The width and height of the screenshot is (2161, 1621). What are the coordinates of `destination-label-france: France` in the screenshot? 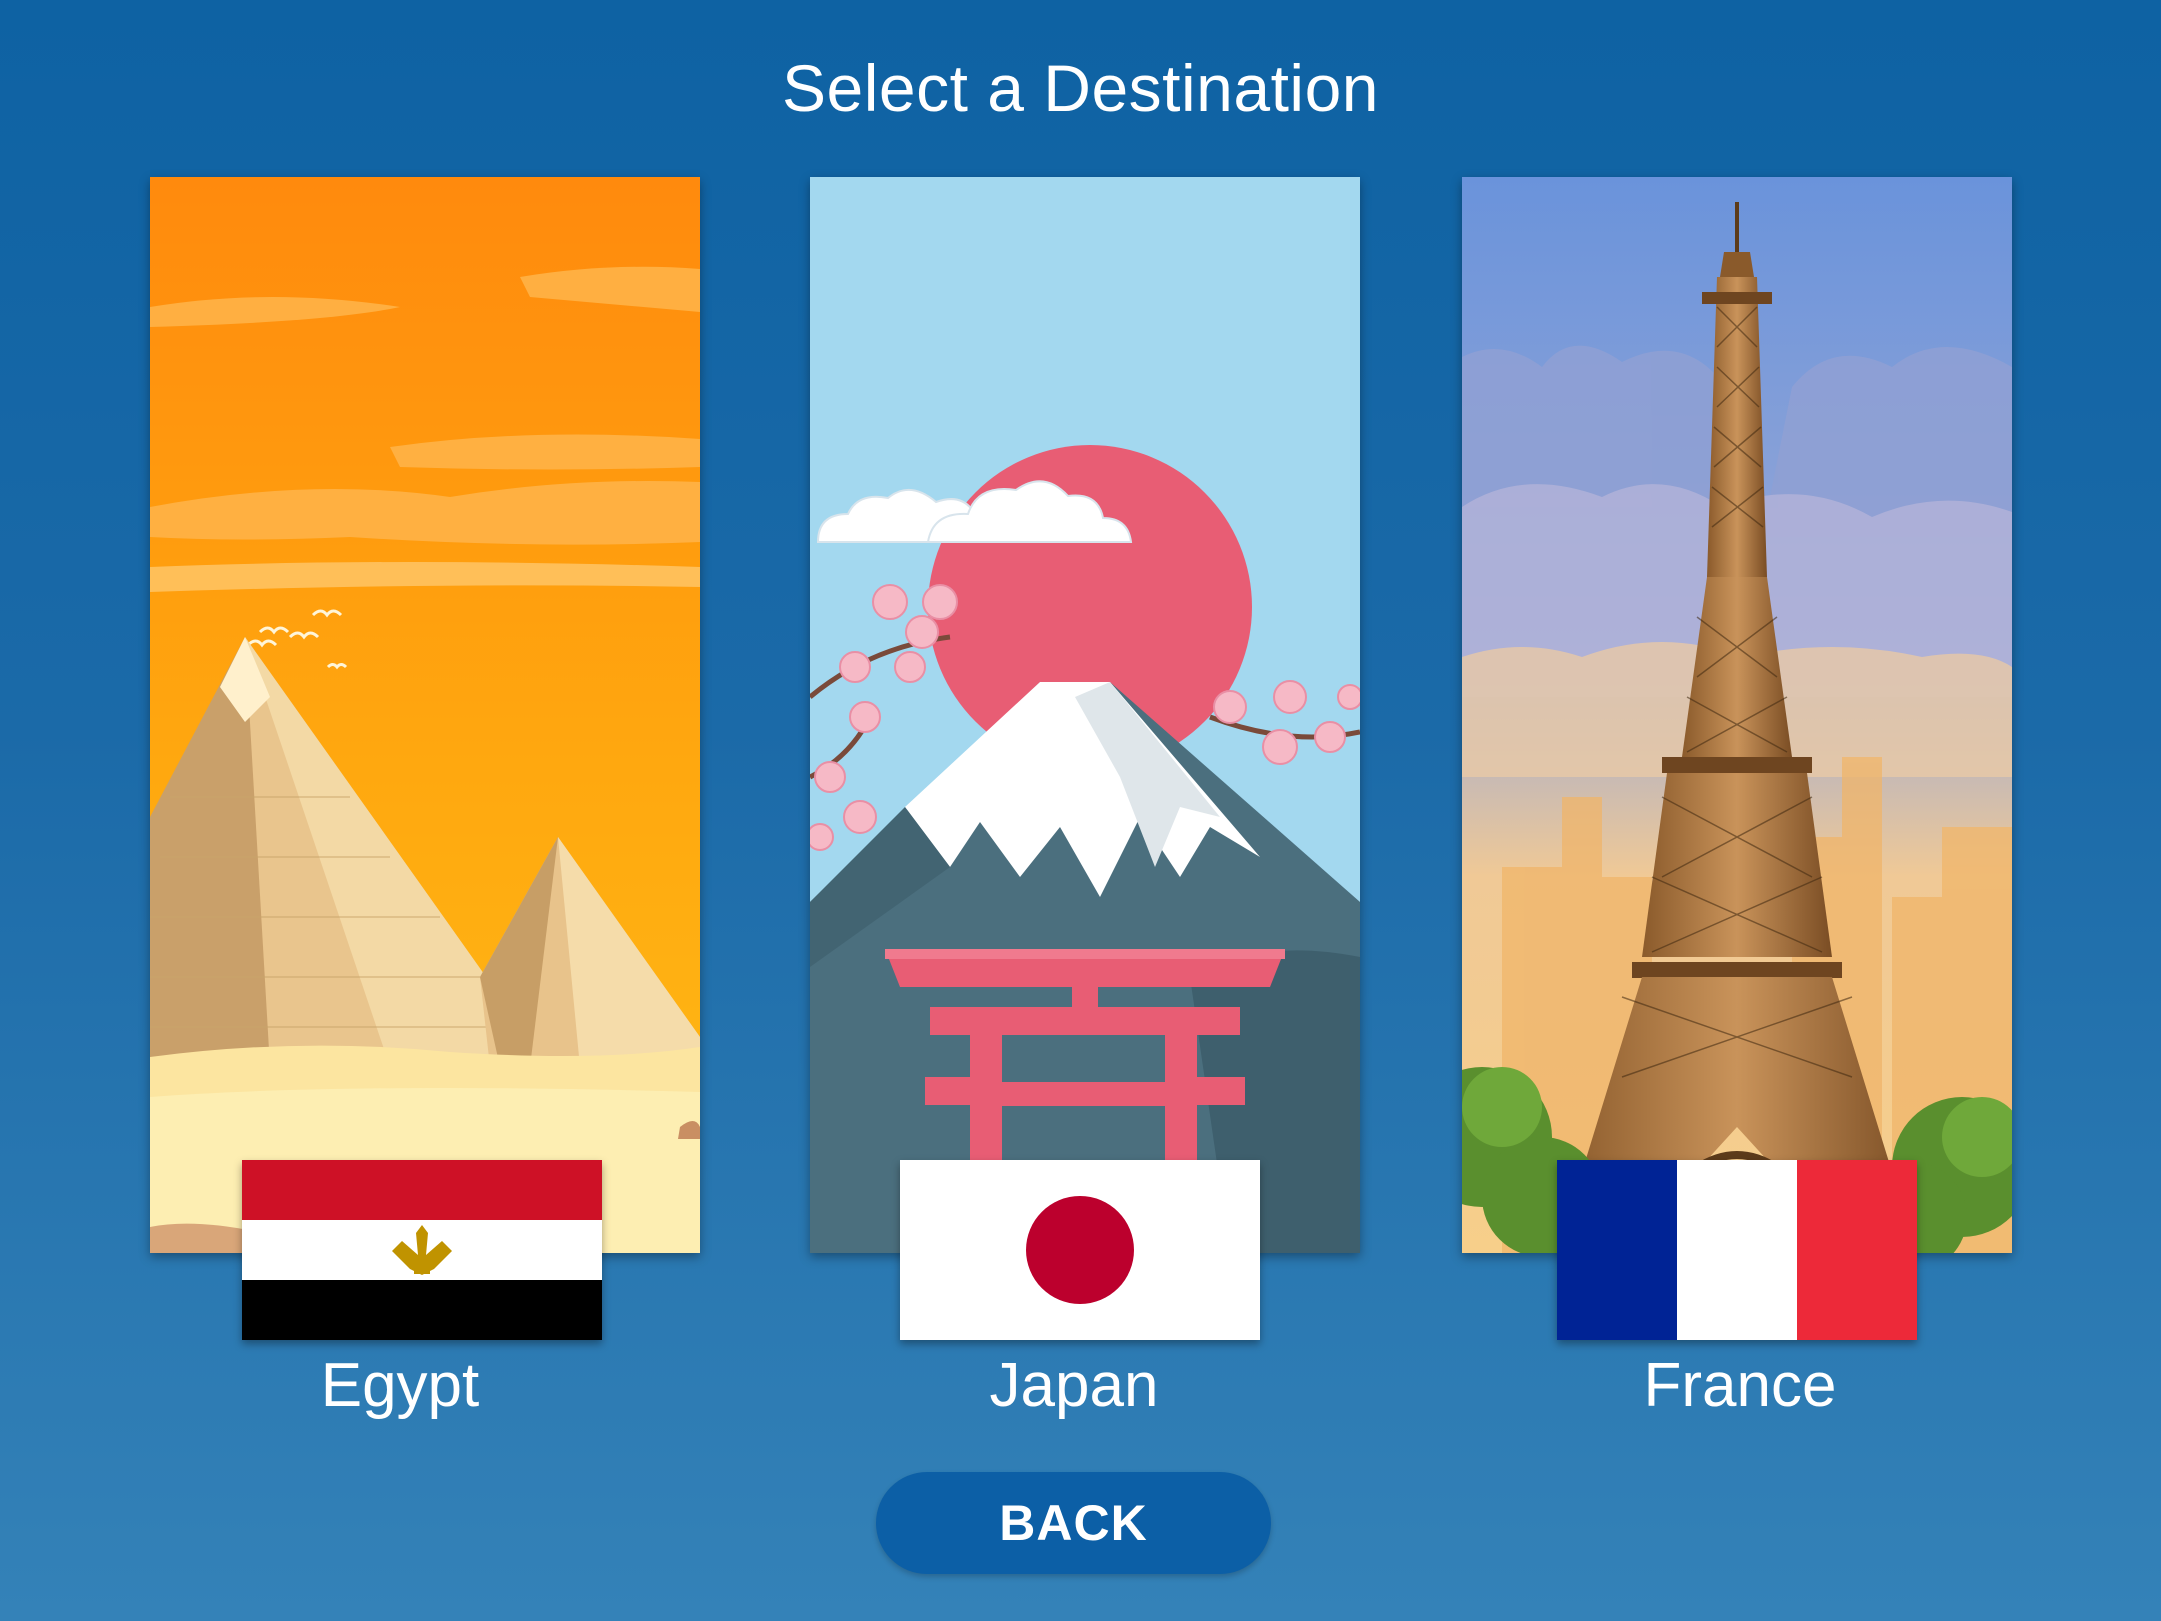 It's located at (1740, 1385).